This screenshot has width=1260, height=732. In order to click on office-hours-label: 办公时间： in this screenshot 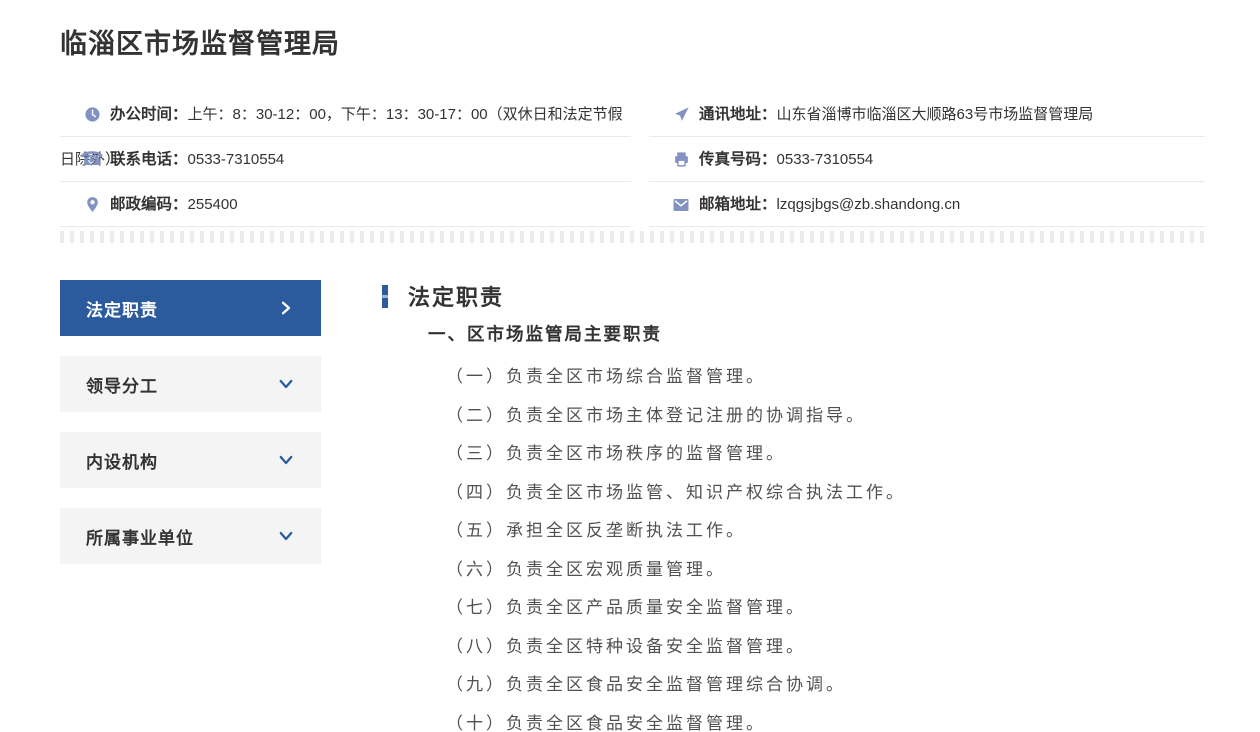, I will do `click(149, 114)`.